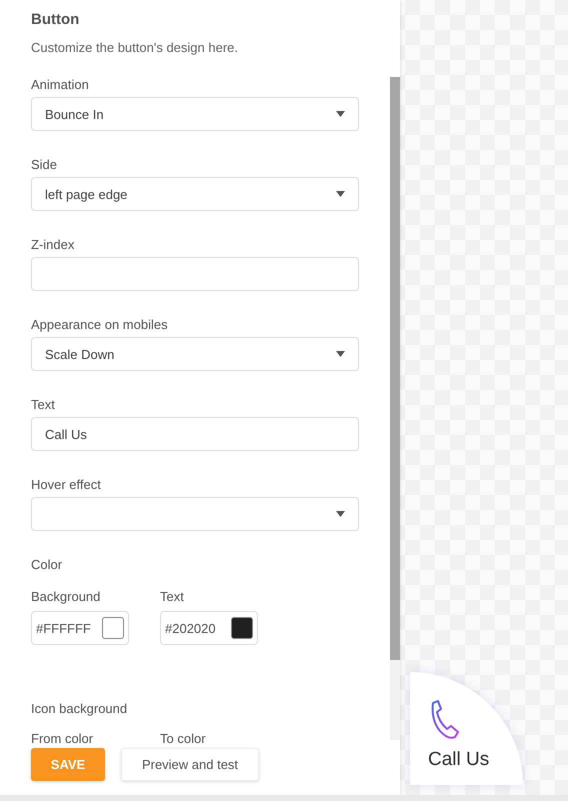  What do you see at coordinates (195, 114) in the screenshot?
I see `select-field: Bounce In` at bounding box center [195, 114].